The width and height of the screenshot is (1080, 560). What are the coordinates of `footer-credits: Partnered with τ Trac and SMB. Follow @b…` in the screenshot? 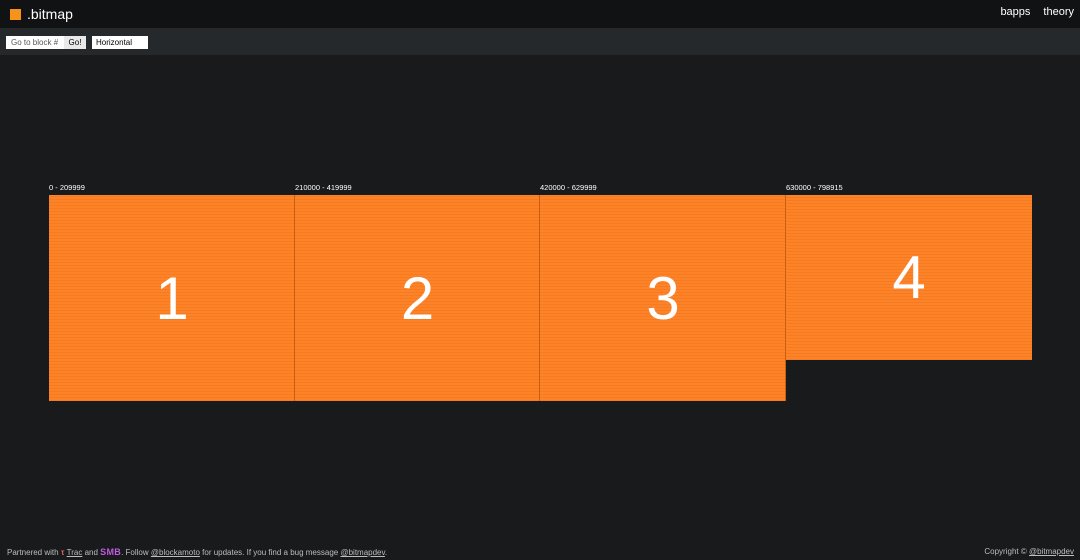 It's located at (197, 552).